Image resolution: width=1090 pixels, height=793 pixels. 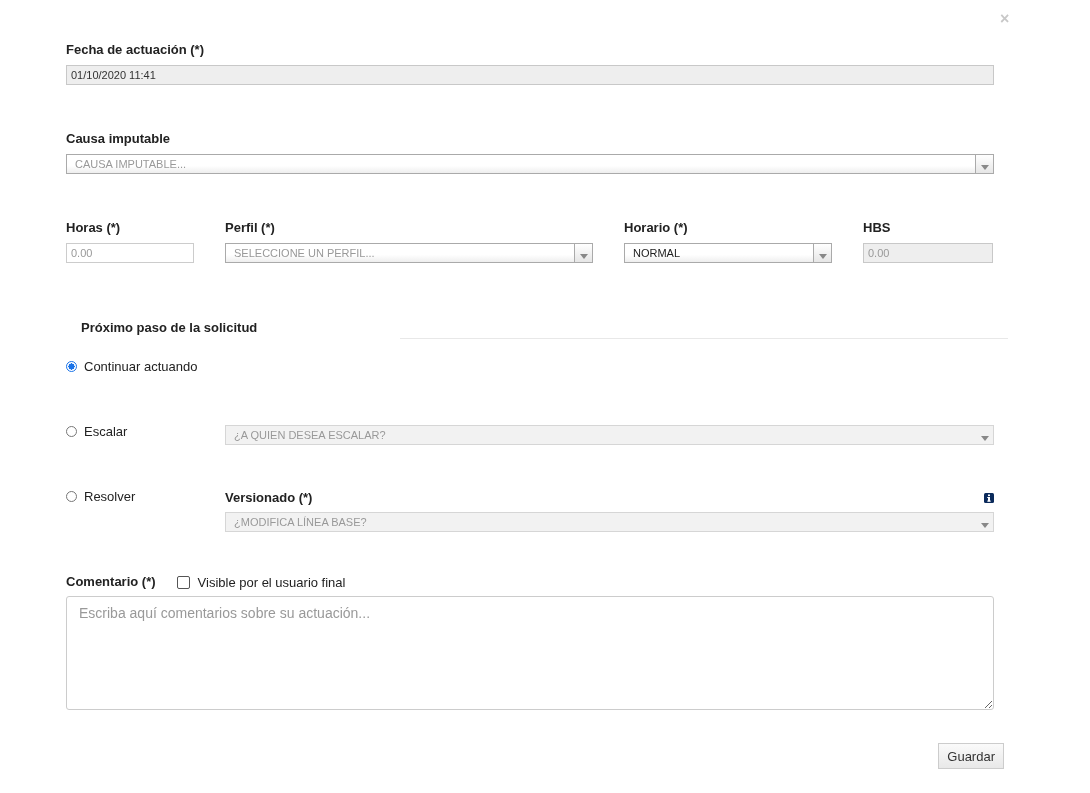 I want to click on select-field: NORMAL, so click(x=728, y=253).